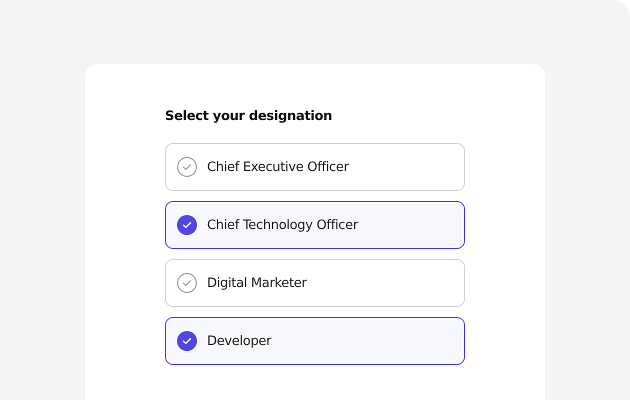 This screenshot has width=630, height=400. What do you see at coordinates (315, 167) in the screenshot?
I see `designation-option: Chief Executive Officer` at bounding box center [315, 167].